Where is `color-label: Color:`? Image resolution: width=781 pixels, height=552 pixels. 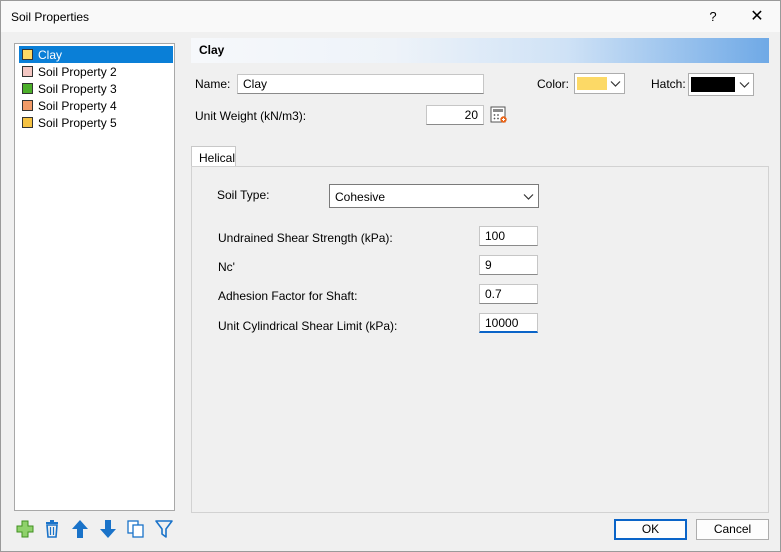 color-label: Color: is located at coordinates (553, 84).